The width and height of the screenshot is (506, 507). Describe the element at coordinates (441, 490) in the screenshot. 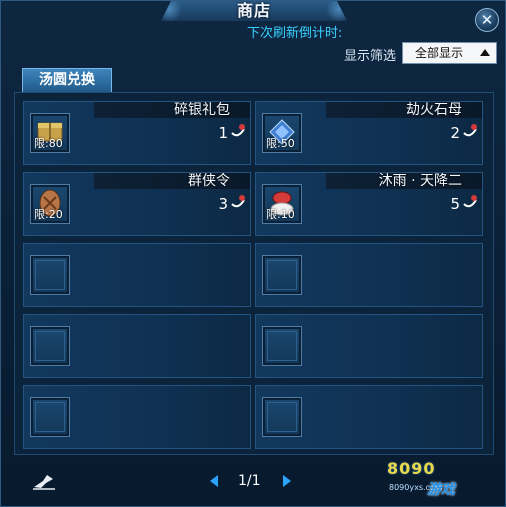

I see `watermark-brand: 游戏` at that location.